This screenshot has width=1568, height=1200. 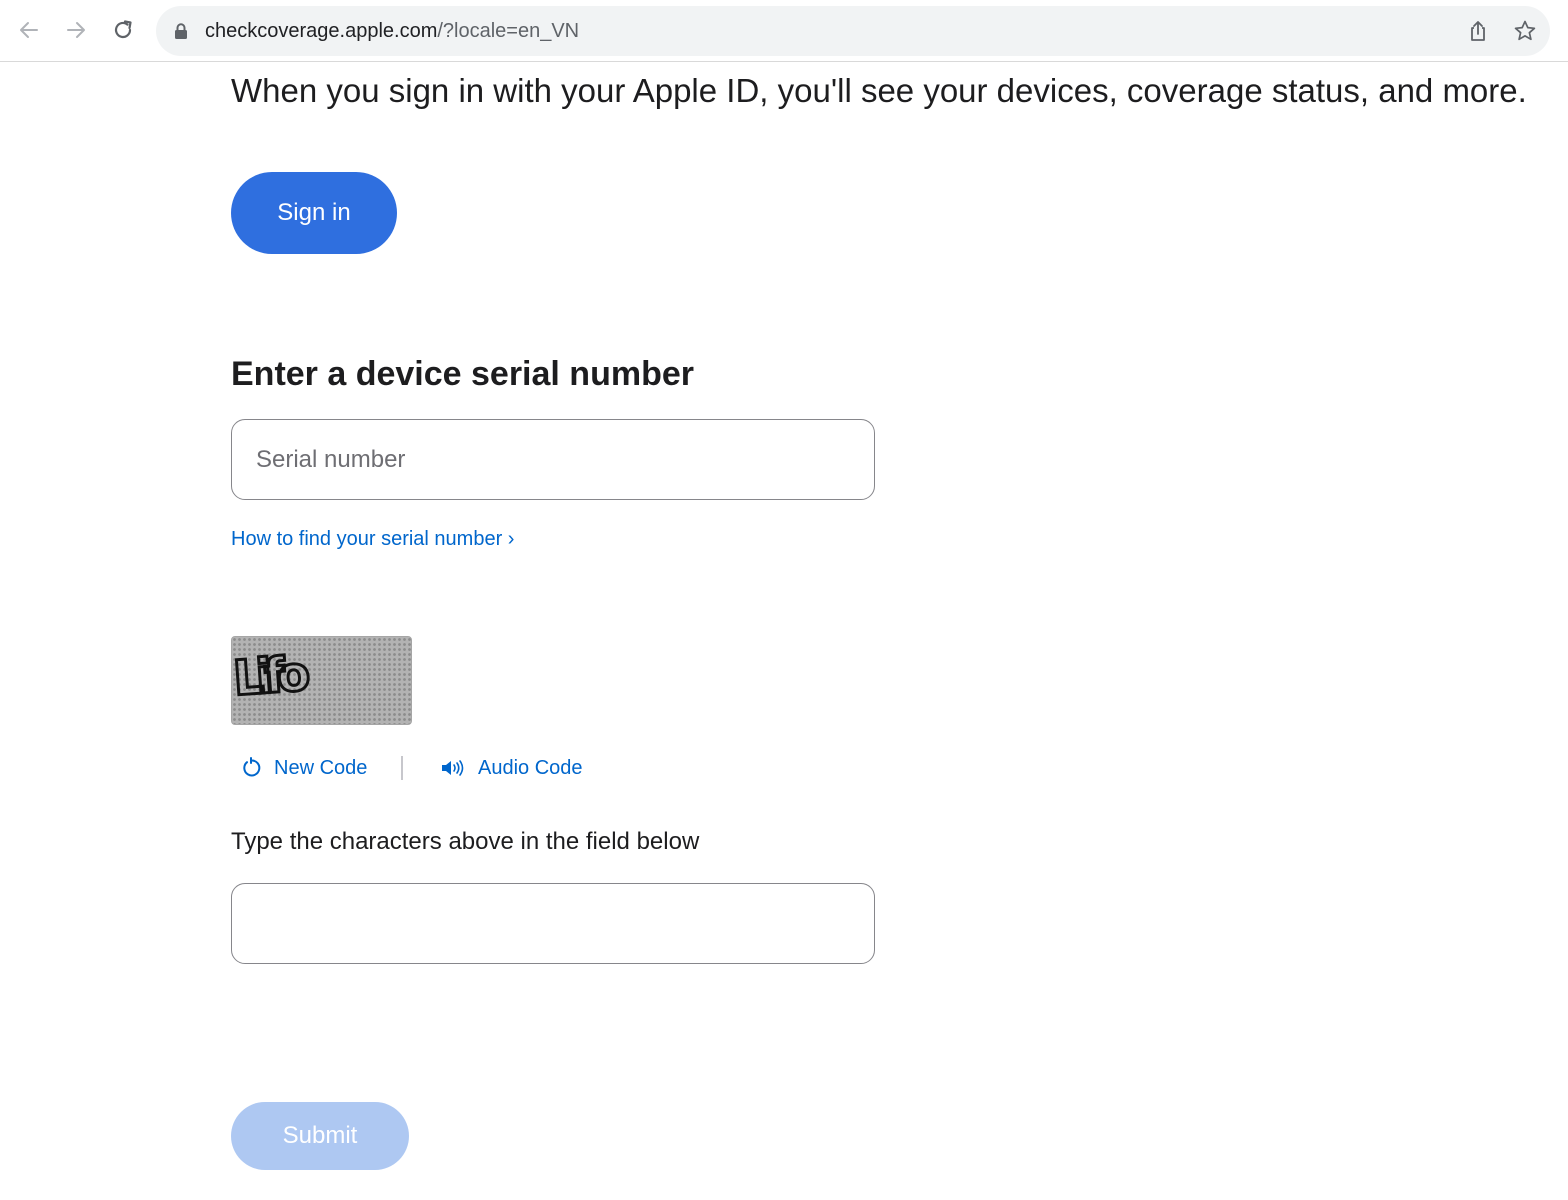 I want to click on arrow-left-icon, so click(x=29, y=30).